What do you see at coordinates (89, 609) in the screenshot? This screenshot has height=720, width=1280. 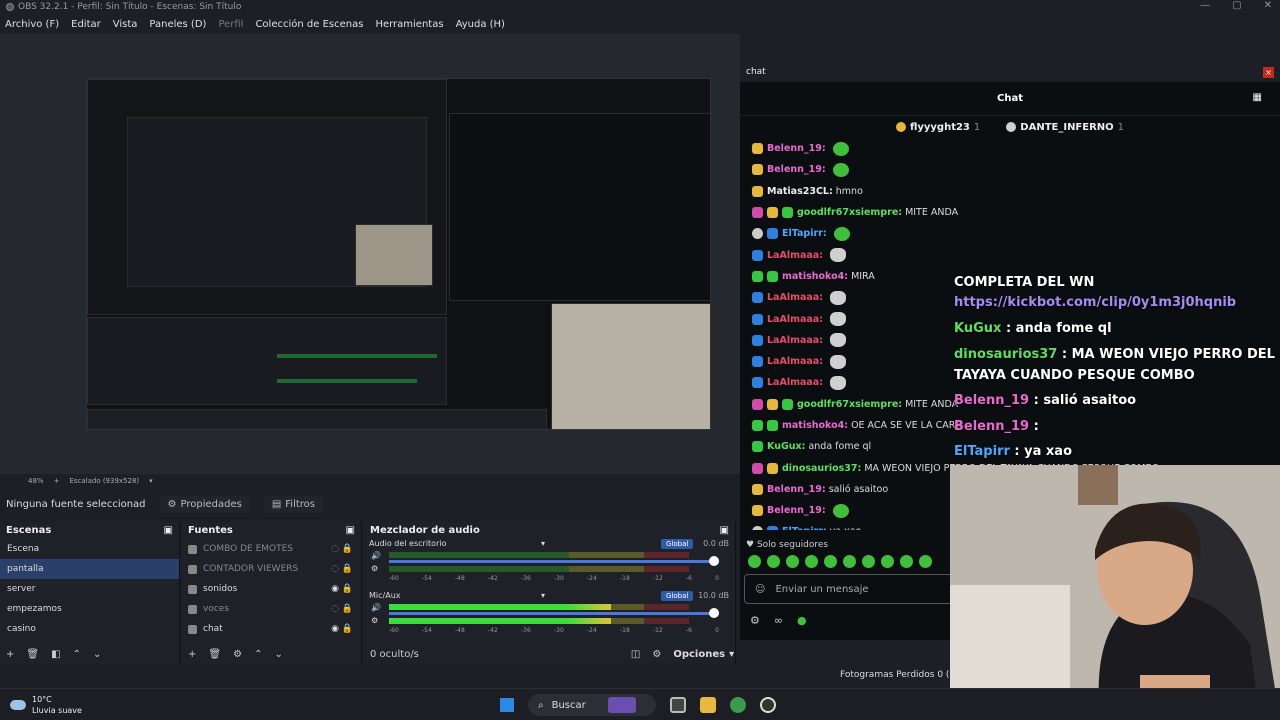 I see `scene-item: empezamos` at bounding box center [89, 609].